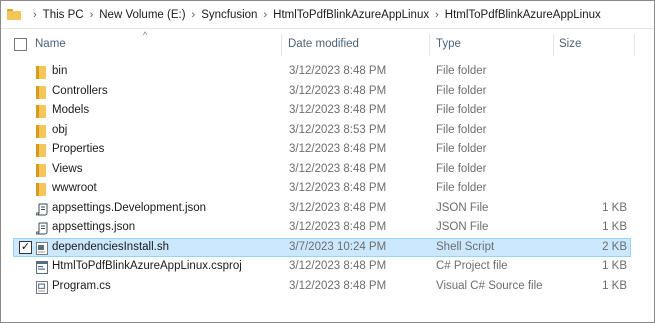 The height and width of the screenshot is (323, 655). What do you see at coordinates (110, 246) in the screenshot?
I see `file-name: dependenciesInstall.sh` at bounding box center [110, 246].